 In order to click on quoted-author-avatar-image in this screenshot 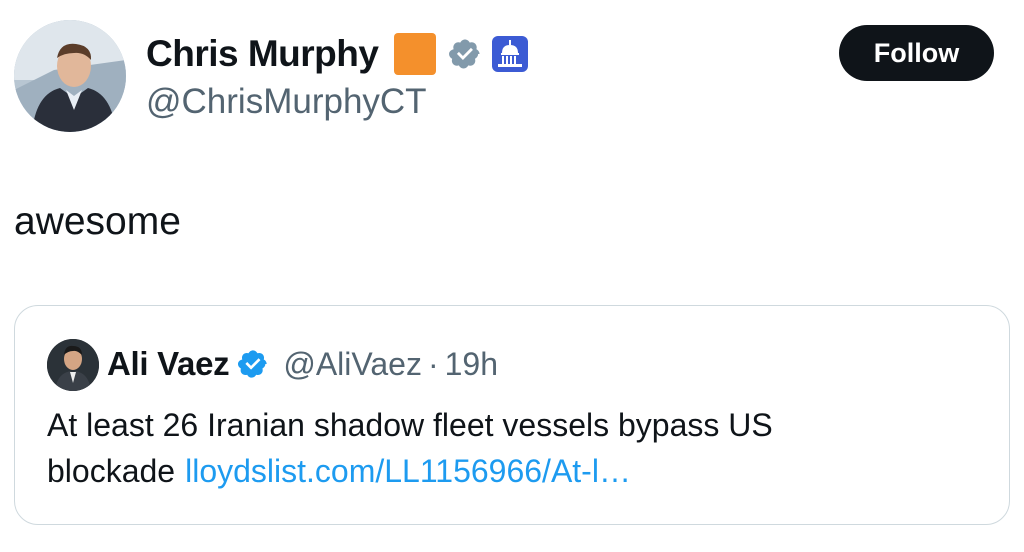, I will do `click(73, 365)`.